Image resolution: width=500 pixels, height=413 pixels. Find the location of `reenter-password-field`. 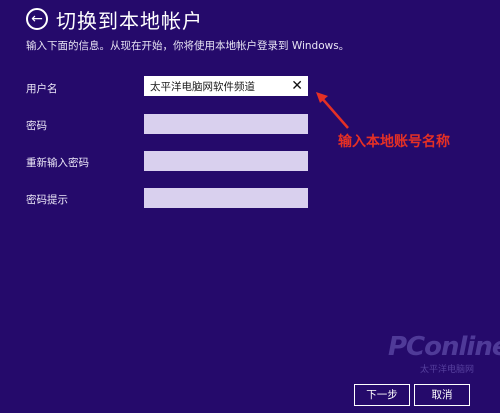

reenter-password-field is located at coordinates (226, 161).